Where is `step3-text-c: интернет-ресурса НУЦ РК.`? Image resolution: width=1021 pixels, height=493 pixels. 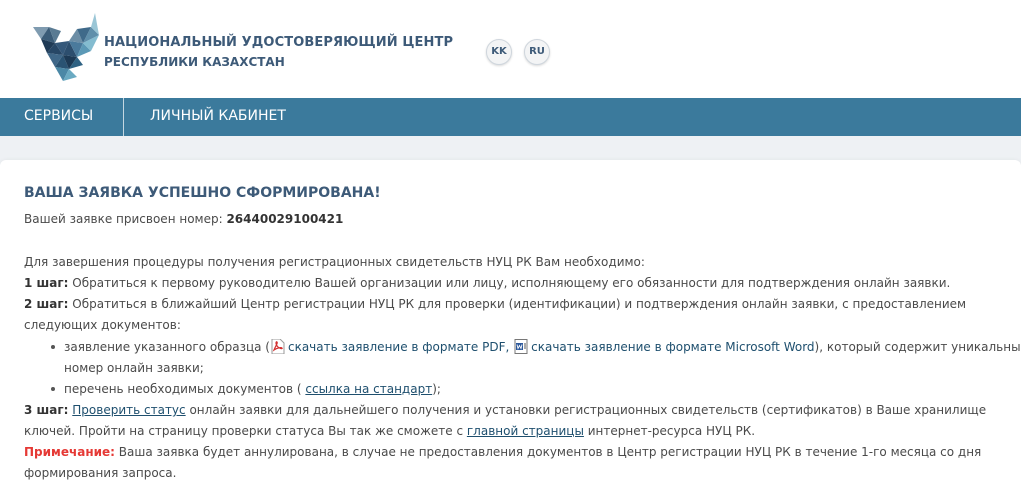
step3-text-c: интернет-ресурса НУЦ РК. is located at coordinates (669, 431).